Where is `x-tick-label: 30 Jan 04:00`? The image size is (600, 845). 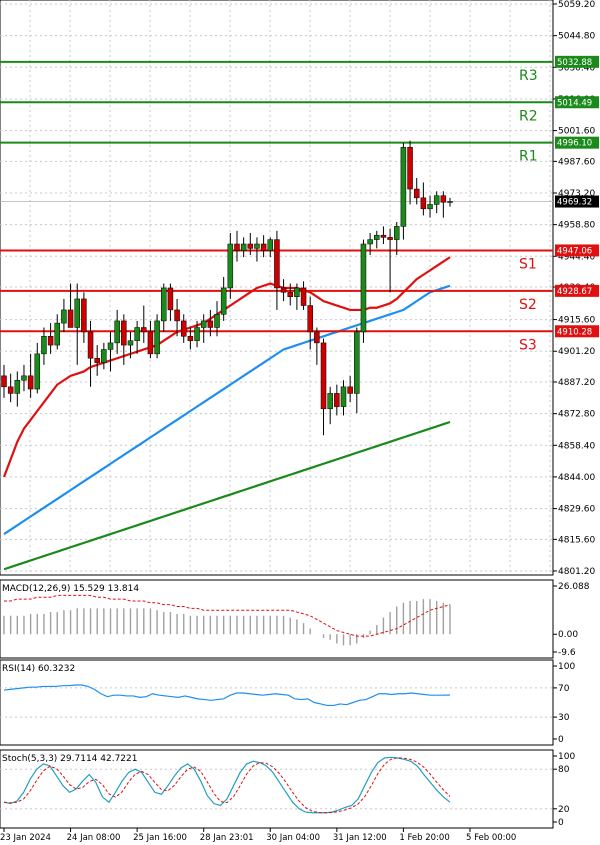
x-tick-label: 30 Jan 04:00 is located at coordinates (293, 838).